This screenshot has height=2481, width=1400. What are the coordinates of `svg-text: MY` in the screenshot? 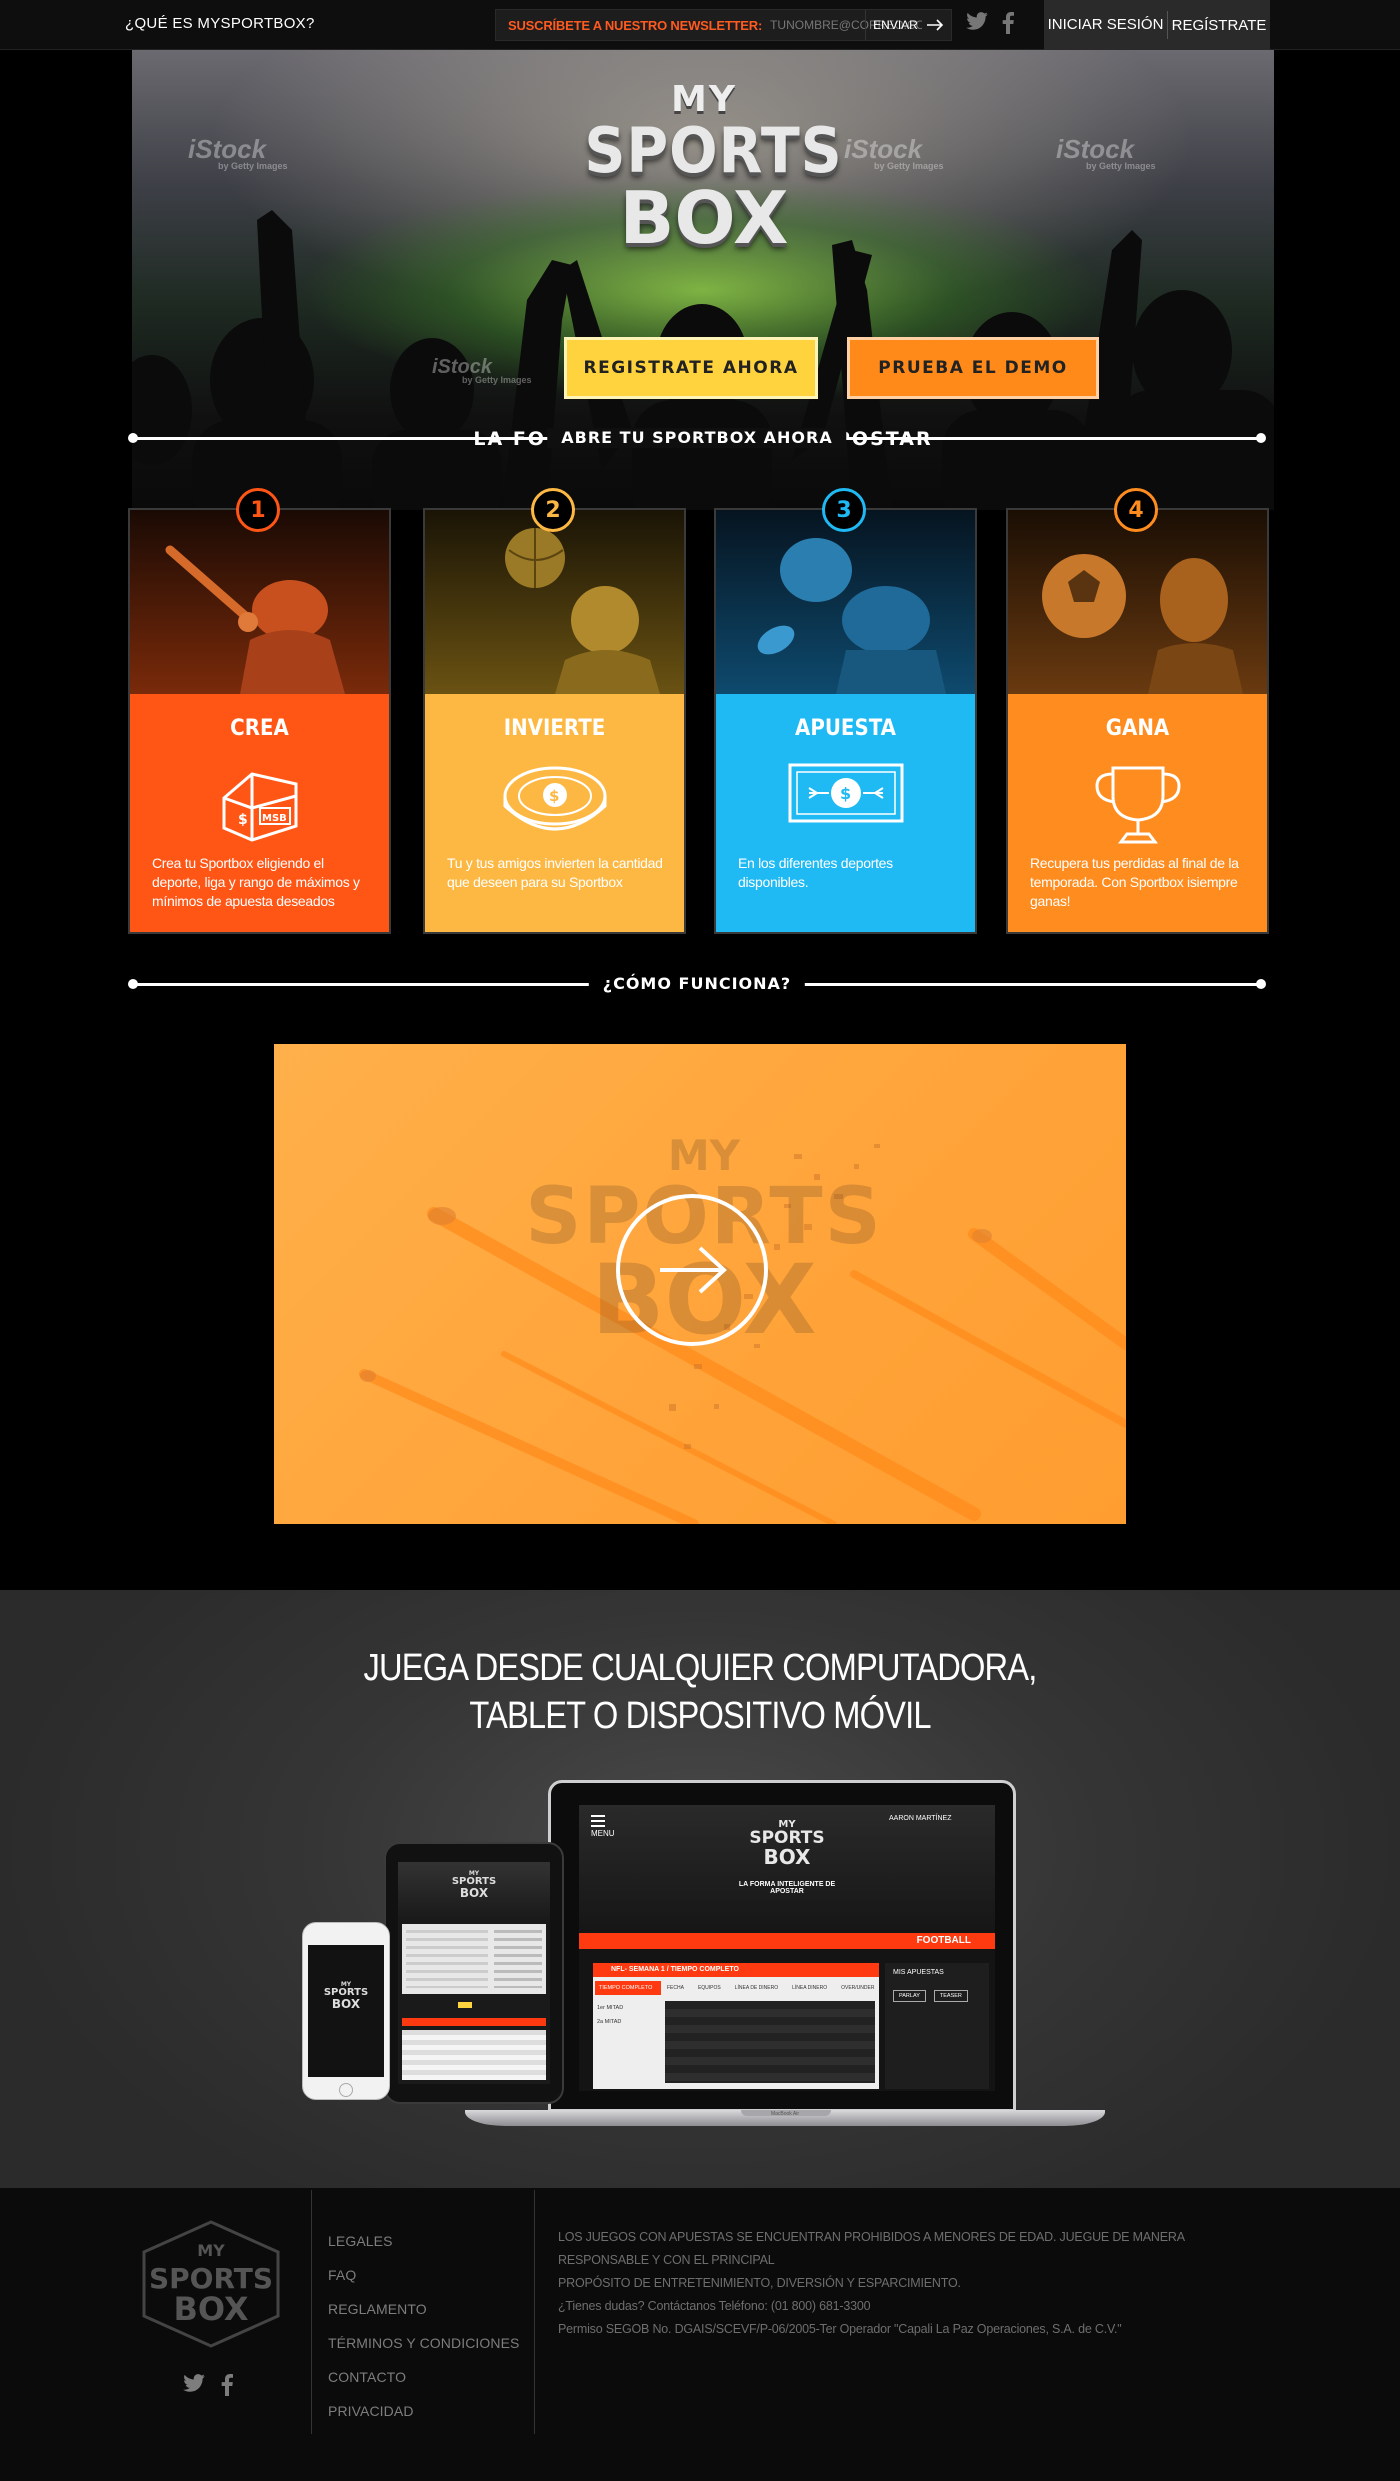 It's located at (211, 2250).